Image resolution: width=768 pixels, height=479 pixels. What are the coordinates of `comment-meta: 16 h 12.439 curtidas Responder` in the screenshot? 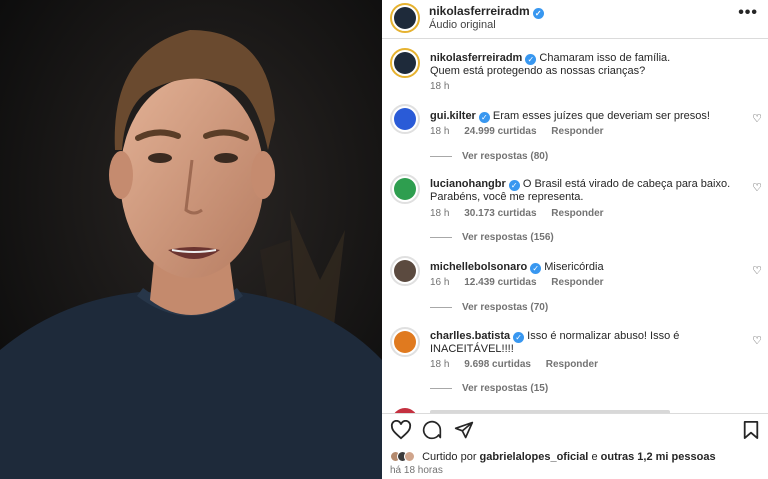 It's located at (523, 282).